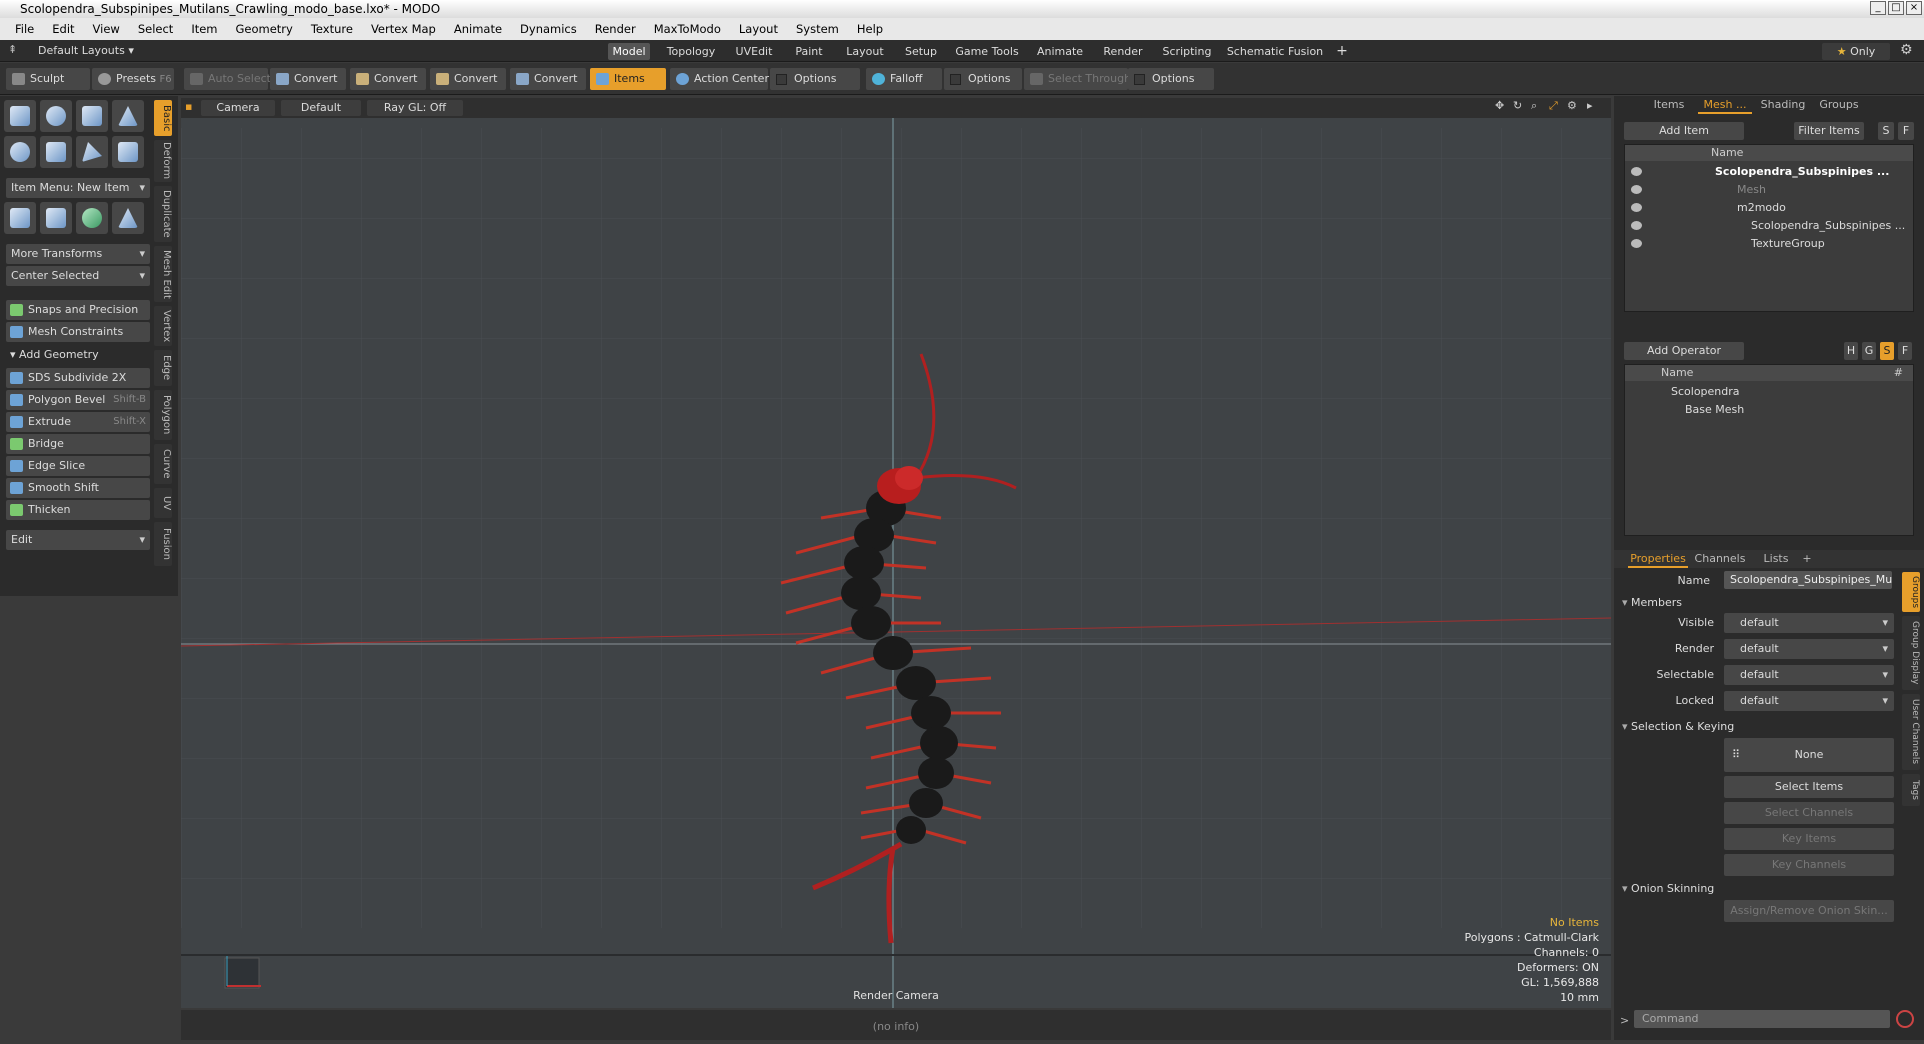 The width and height of the screenshot is (1924, 1044). I want to click on operator-row: Base Mesh, so click(1769, 410).